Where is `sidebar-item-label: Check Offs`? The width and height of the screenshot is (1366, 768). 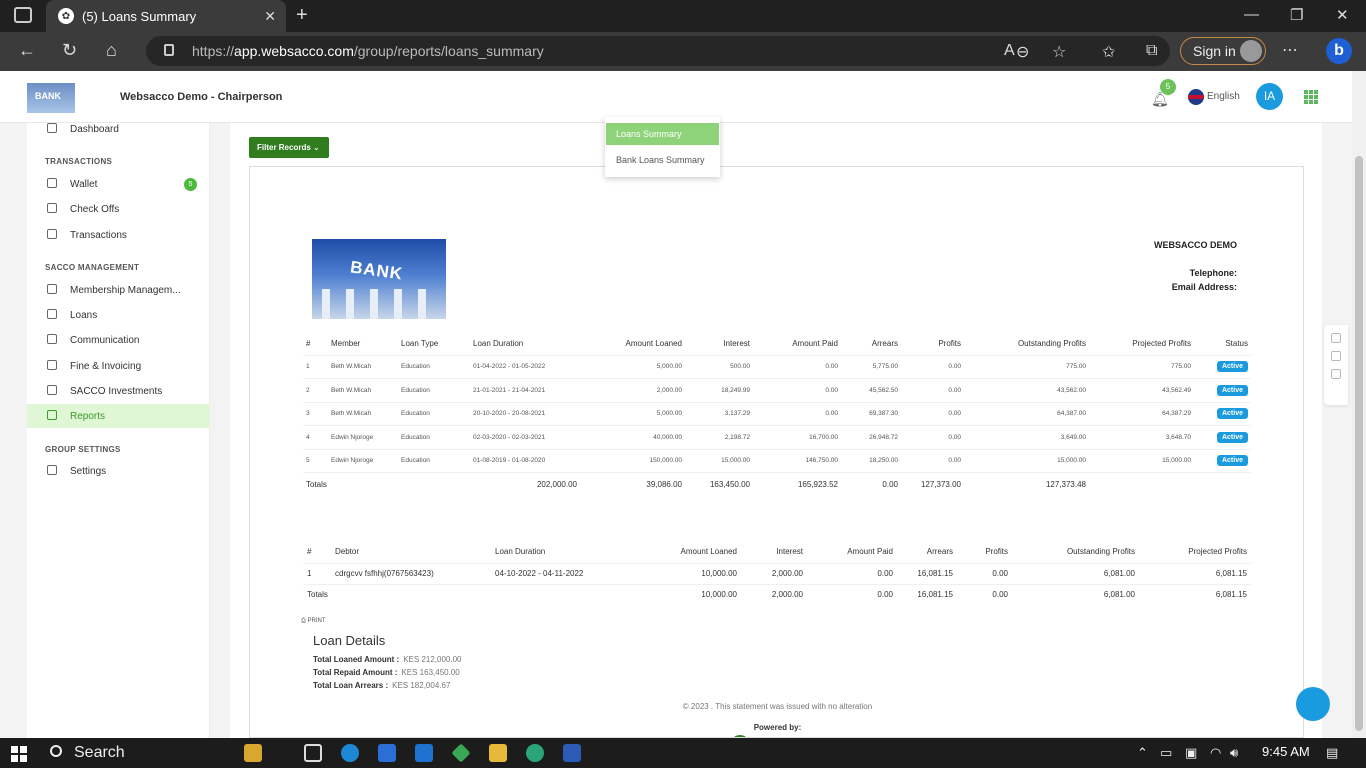 sidebar-item-label: Check Offs is located at coordinates (95, 209).